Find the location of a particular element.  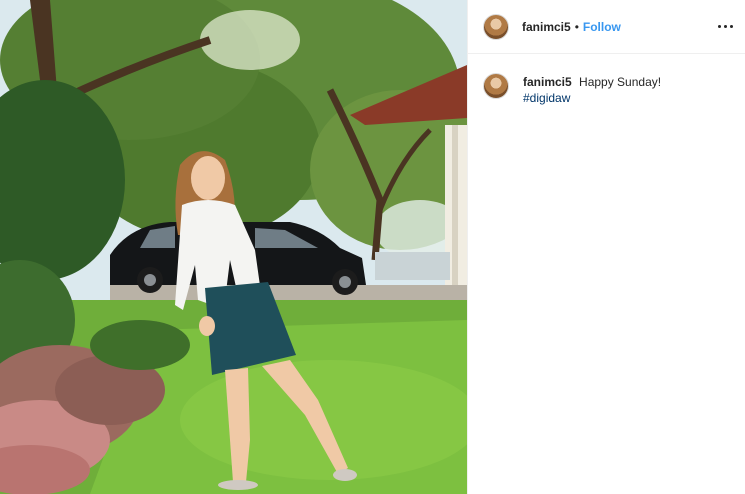

comment-body: fanimci5 Happy Sunday! #digidaw is located at coordinates (592, 90).